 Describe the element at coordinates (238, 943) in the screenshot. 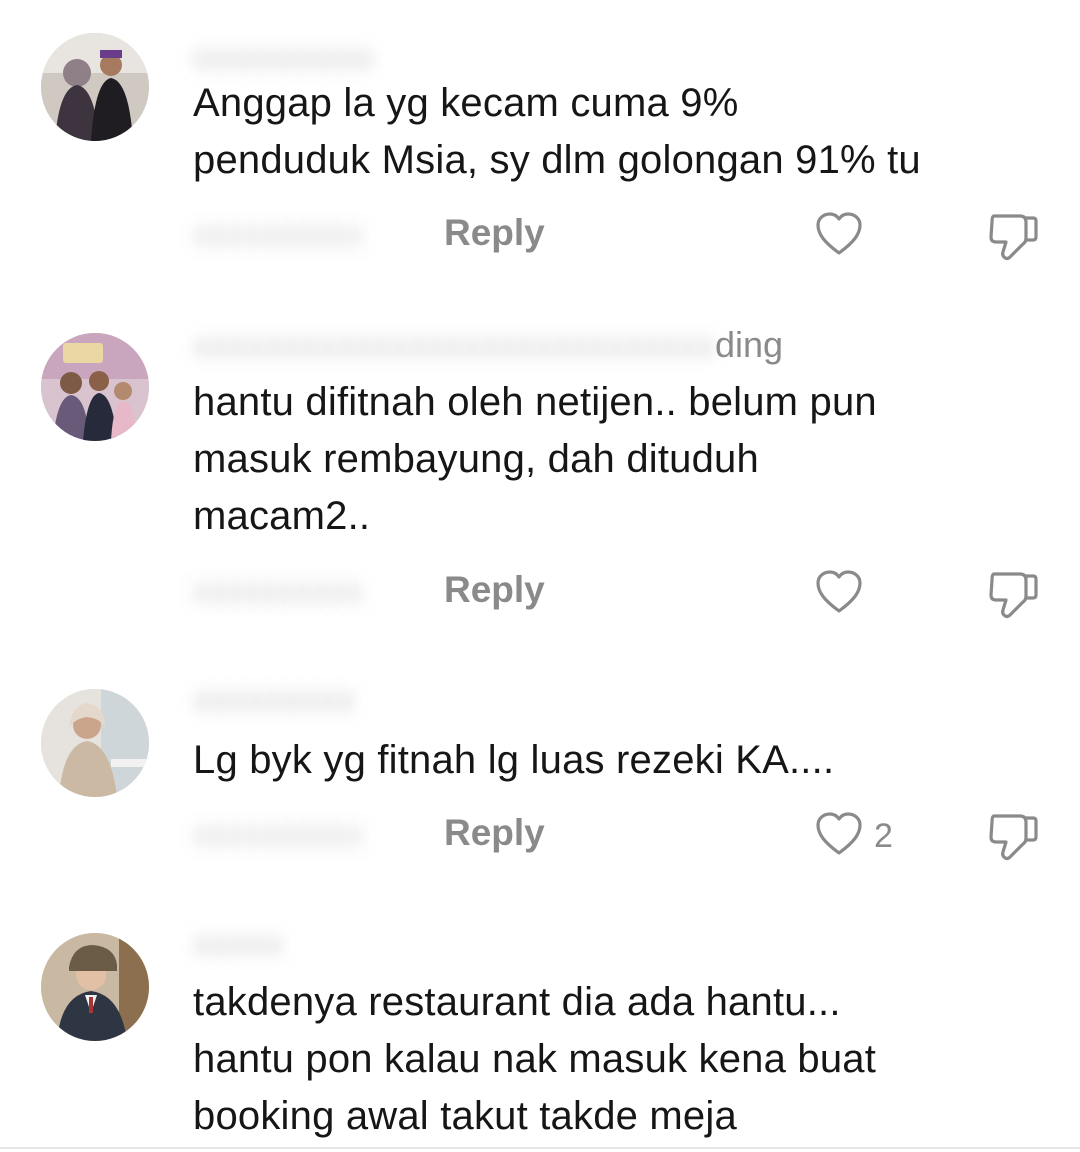

I see `comment-username: xxxxx` at that location.